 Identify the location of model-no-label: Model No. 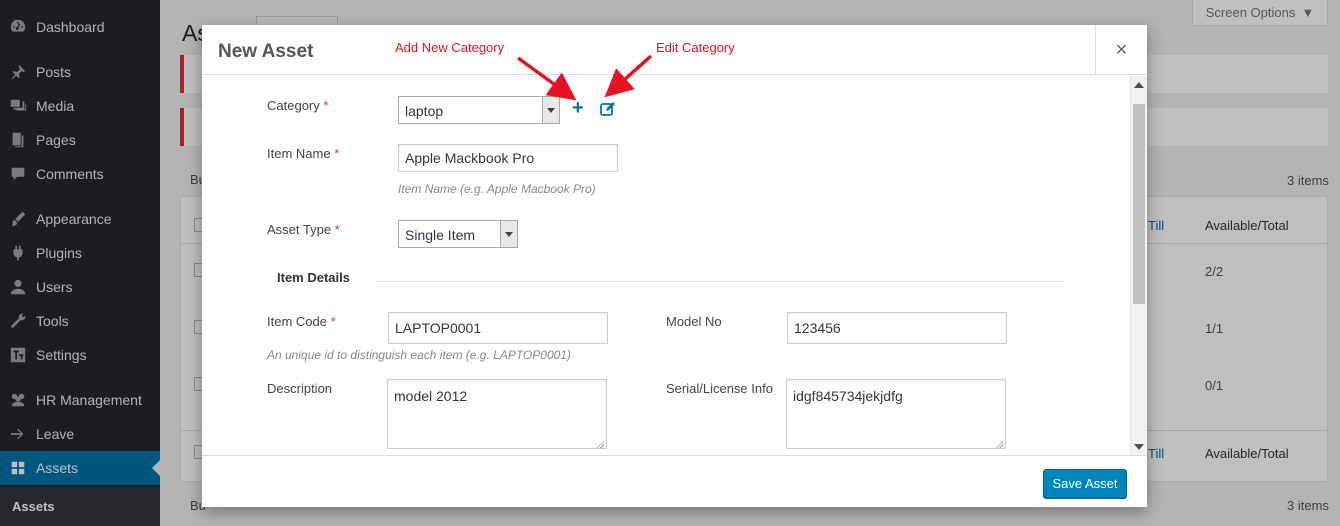
(694, 321).